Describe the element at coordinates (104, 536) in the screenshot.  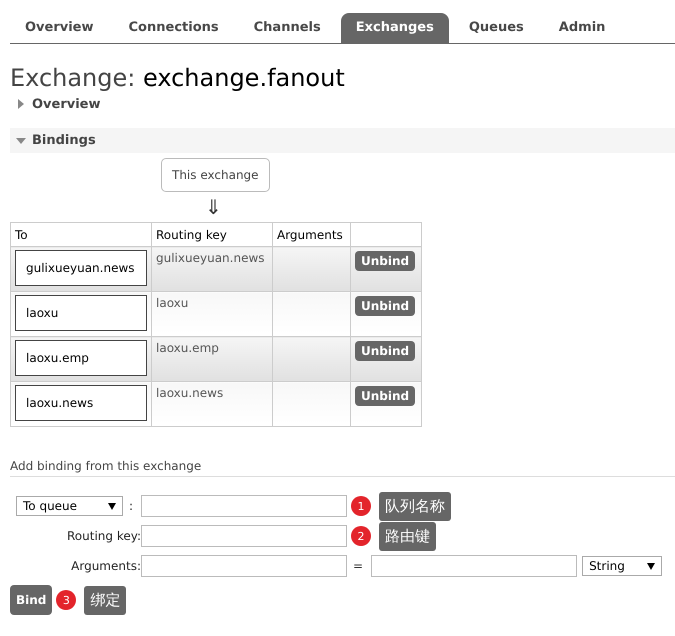
I see `field-label: Routing key:` at that location.